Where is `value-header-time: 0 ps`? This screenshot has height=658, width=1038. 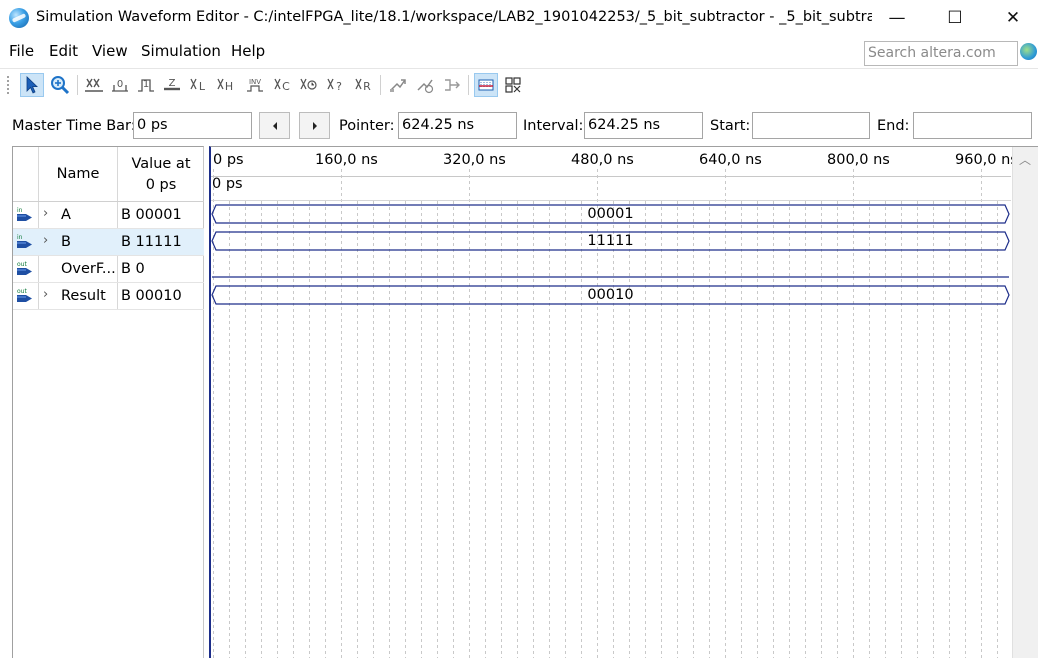 value-header-time: 0 ps is located at coordinates (161, 185).